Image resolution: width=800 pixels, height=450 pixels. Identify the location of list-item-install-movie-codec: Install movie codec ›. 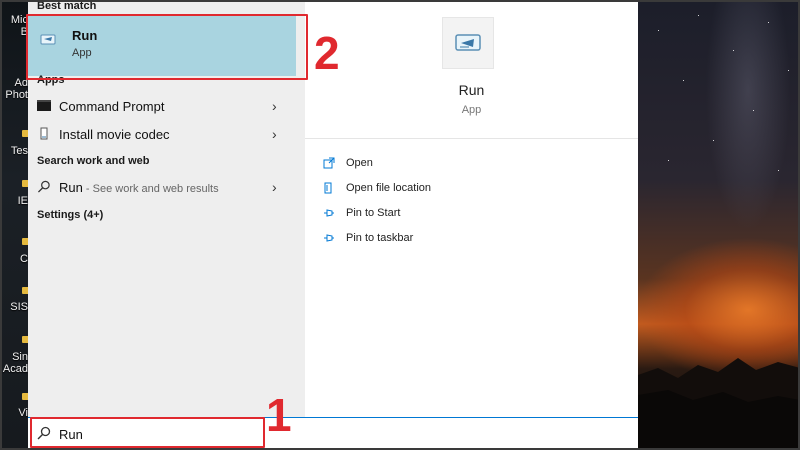
(162, 134).